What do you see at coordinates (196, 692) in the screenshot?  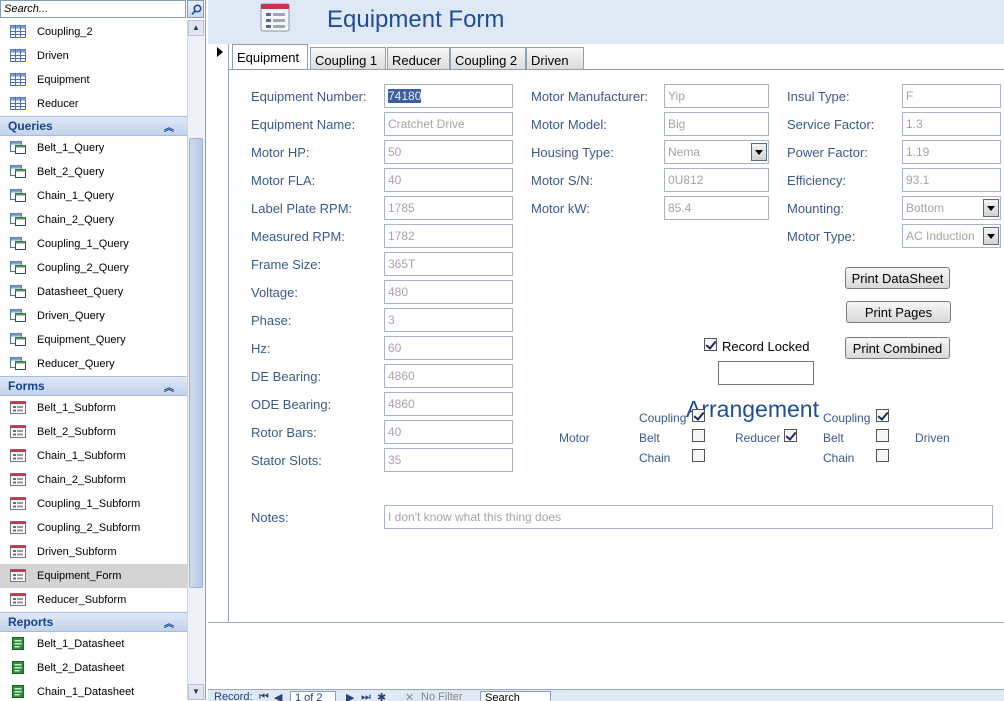 I see `scroll-down-icon: ▼` at bounding box center [196, 692].